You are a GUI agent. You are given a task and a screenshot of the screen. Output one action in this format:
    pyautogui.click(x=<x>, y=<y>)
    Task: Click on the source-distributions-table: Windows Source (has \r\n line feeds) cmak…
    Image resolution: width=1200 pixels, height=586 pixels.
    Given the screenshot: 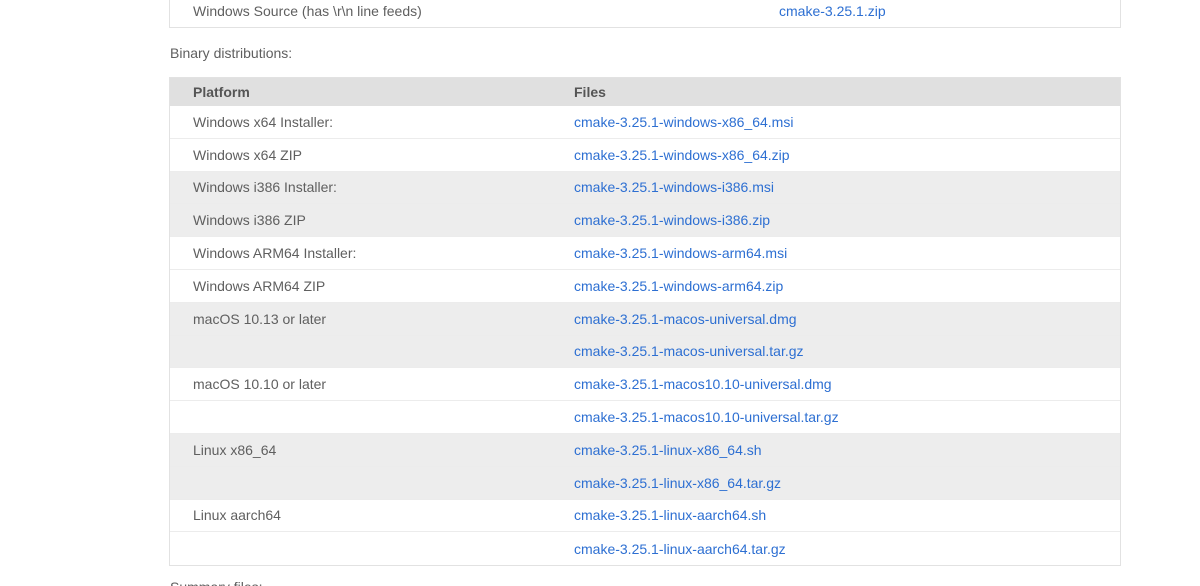 What is the action you would take?
    pyautogui.click(x=645, y=14)
    